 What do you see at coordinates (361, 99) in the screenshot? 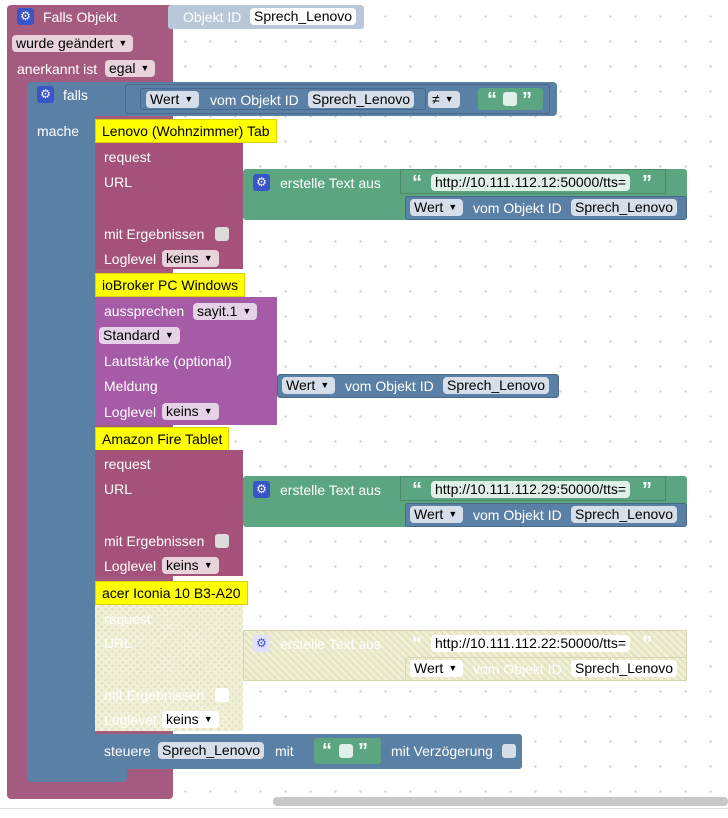
I see `if-object-id: Sprech_Lenovo` at bounding box center [361, 99].